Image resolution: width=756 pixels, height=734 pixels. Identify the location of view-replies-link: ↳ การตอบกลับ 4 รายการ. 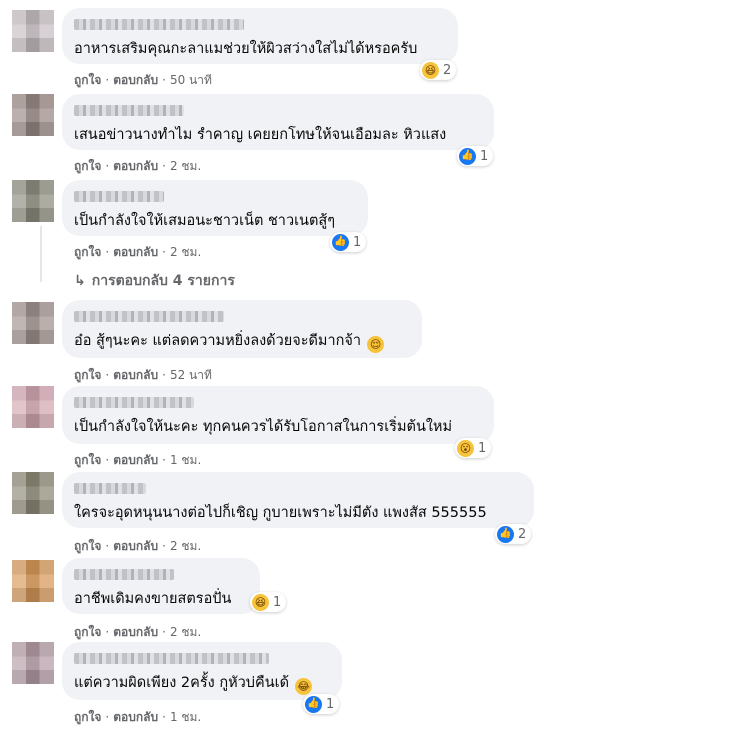
(154, 281).